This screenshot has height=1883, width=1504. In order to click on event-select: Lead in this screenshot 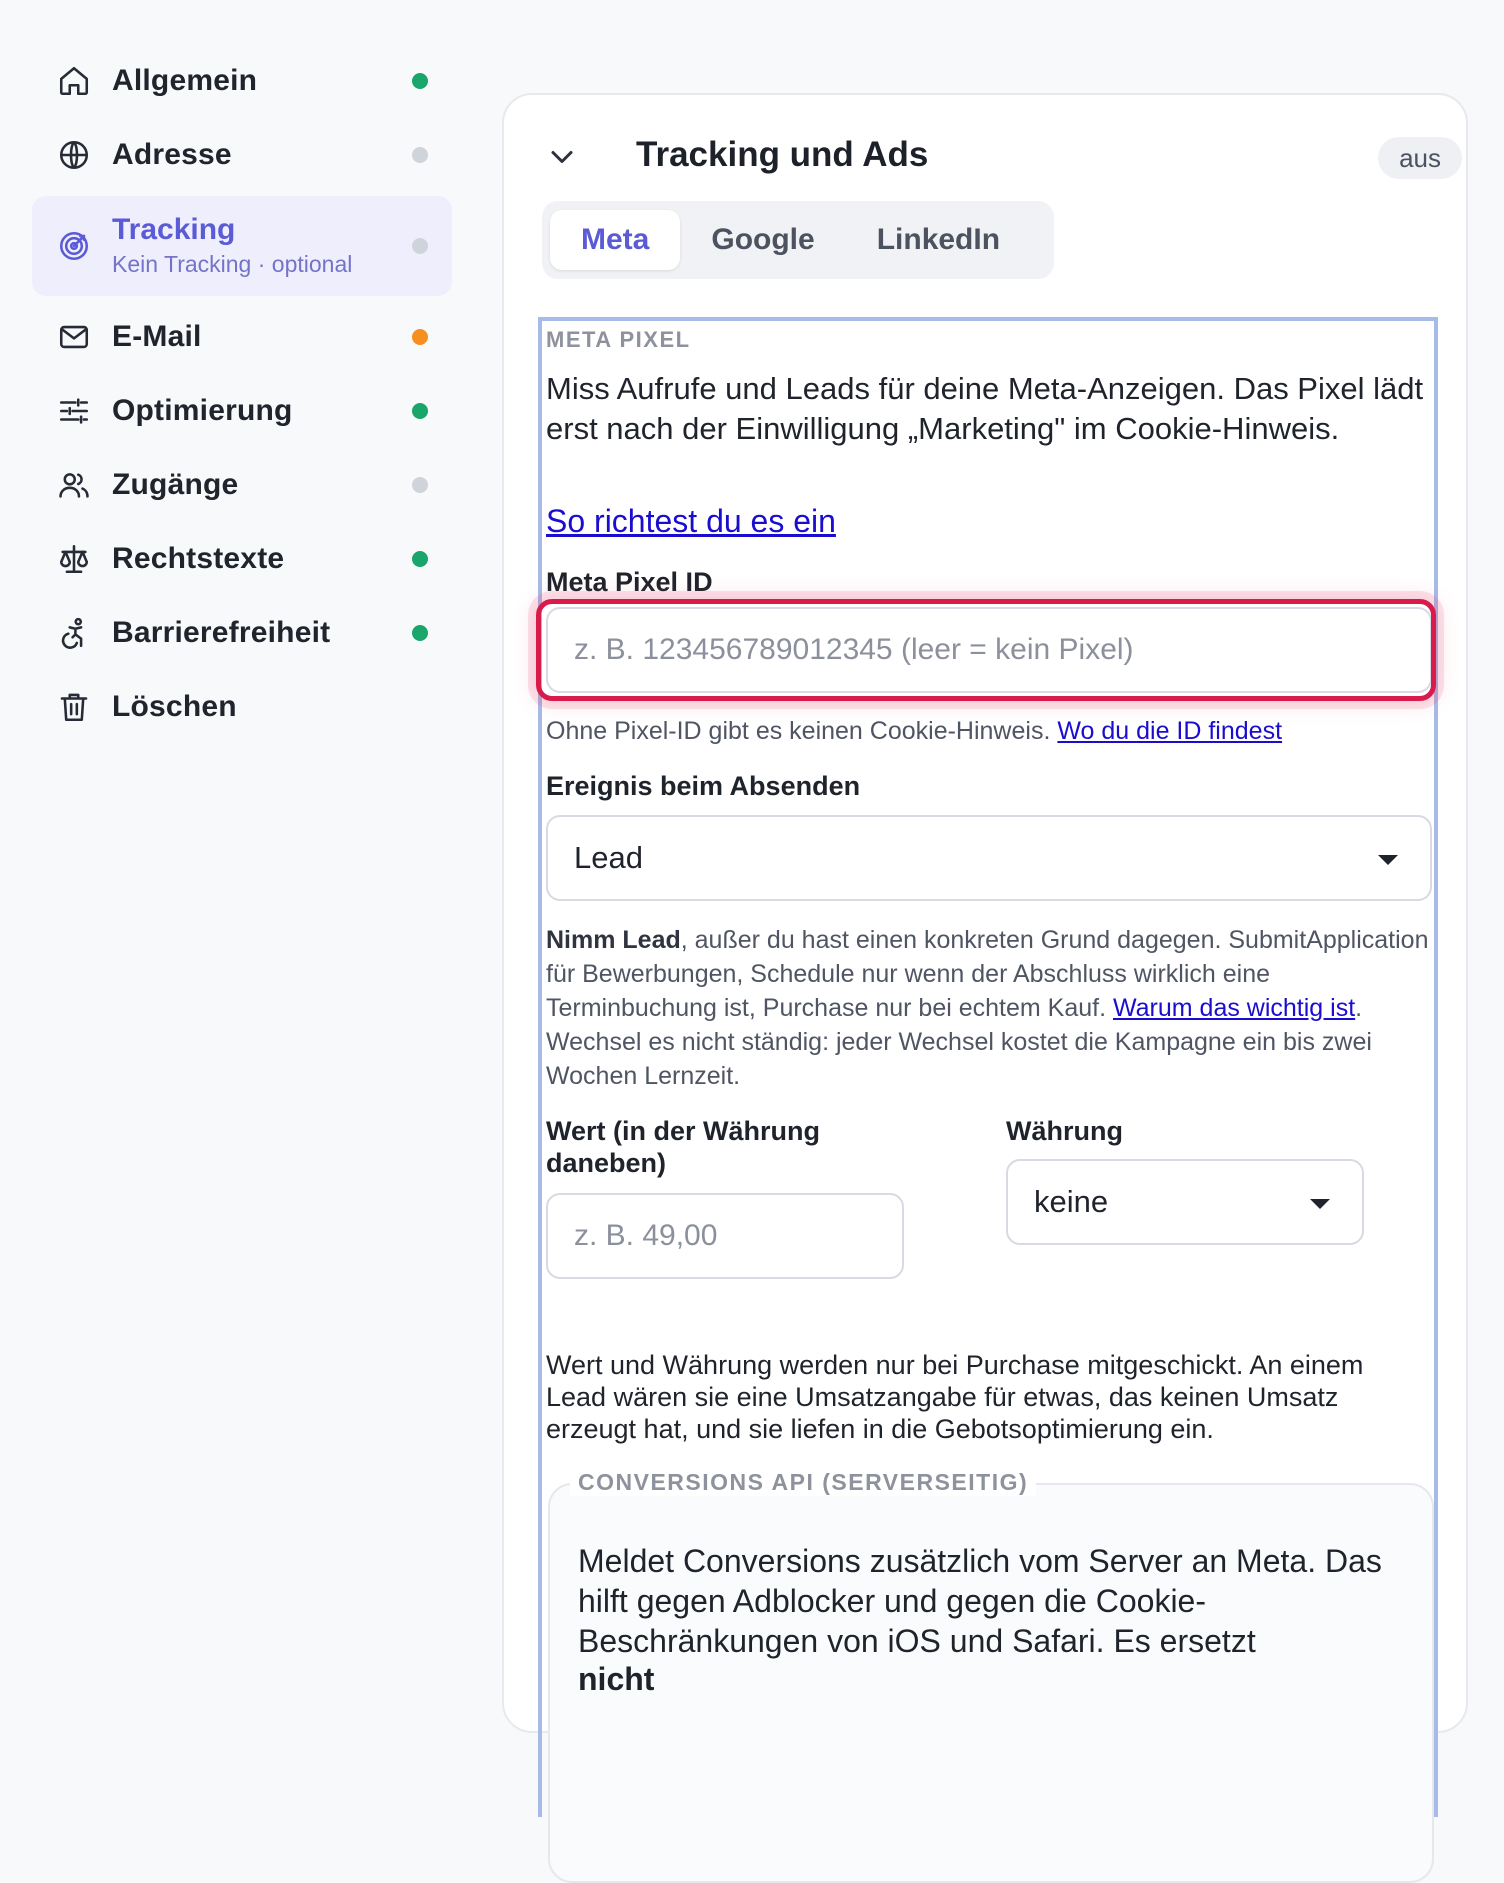, I will do `click(989, 858)`.